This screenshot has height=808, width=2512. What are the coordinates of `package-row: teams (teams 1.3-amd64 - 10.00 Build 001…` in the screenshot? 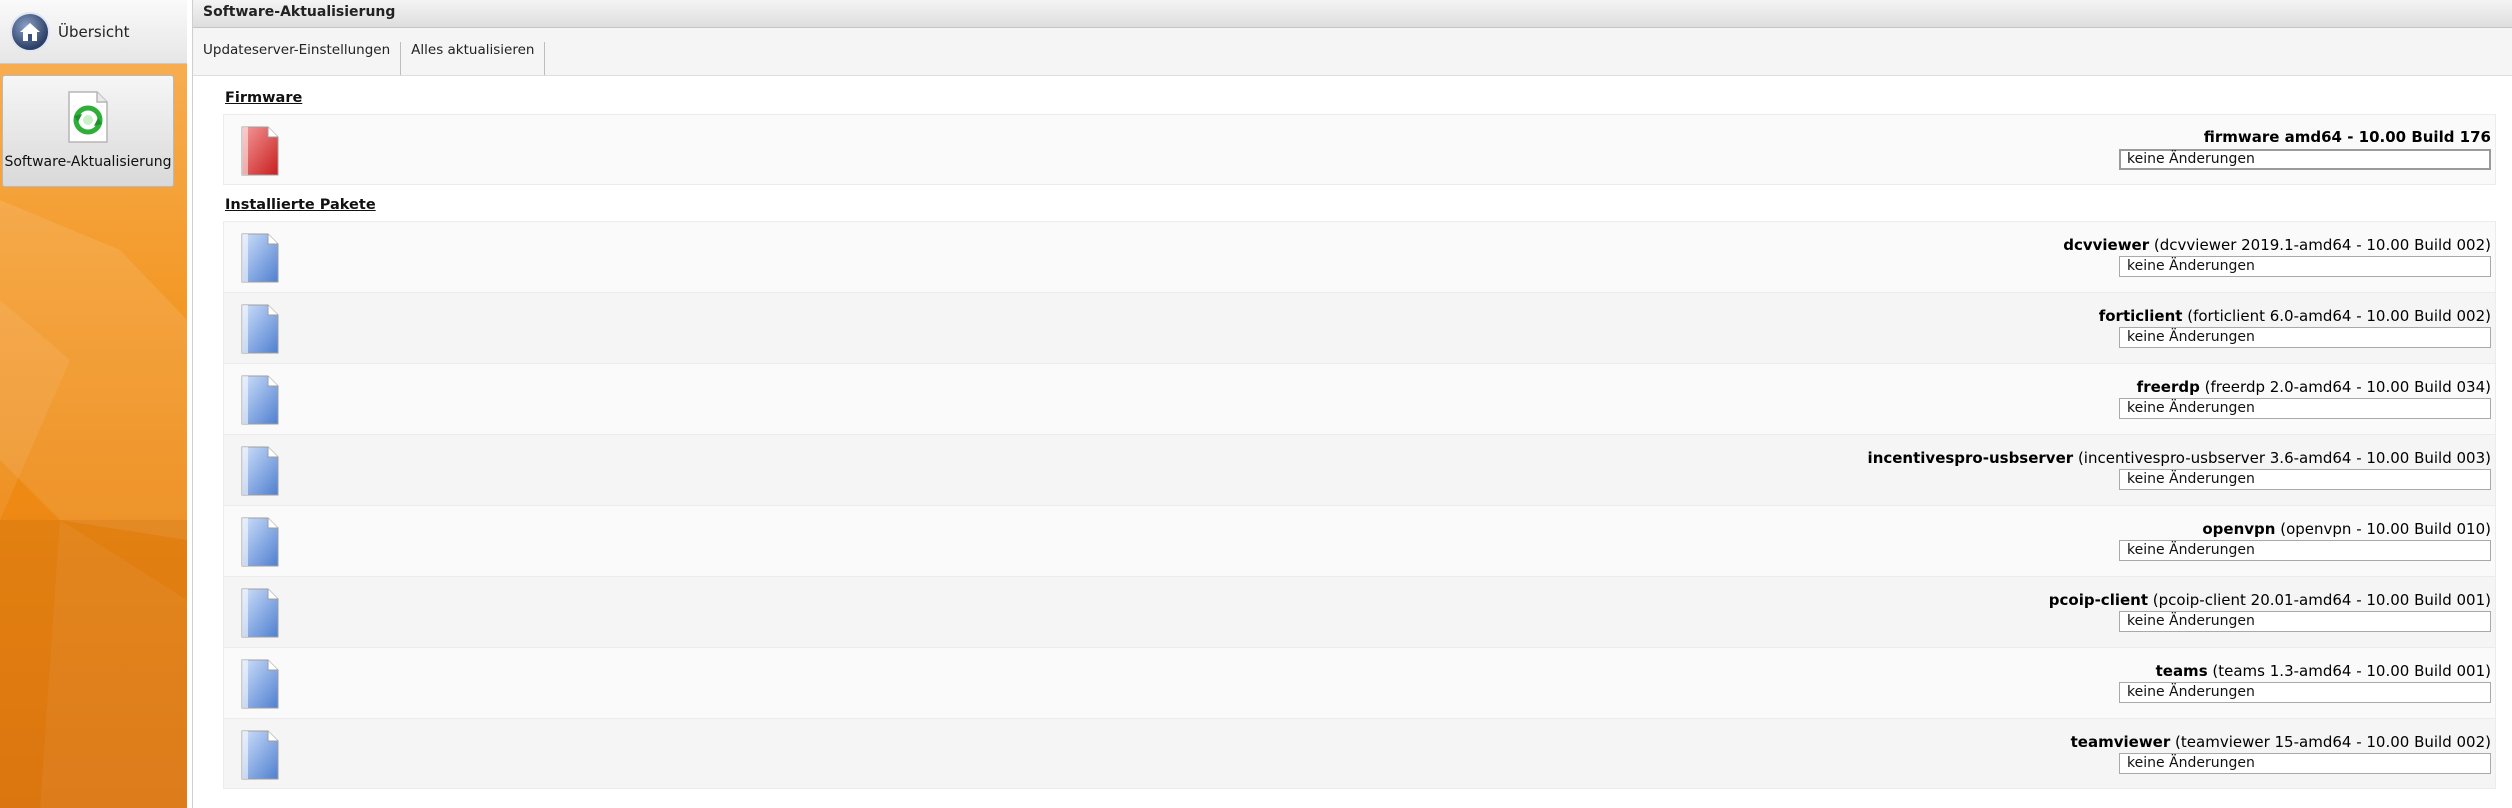 It's located at (1359, 682).